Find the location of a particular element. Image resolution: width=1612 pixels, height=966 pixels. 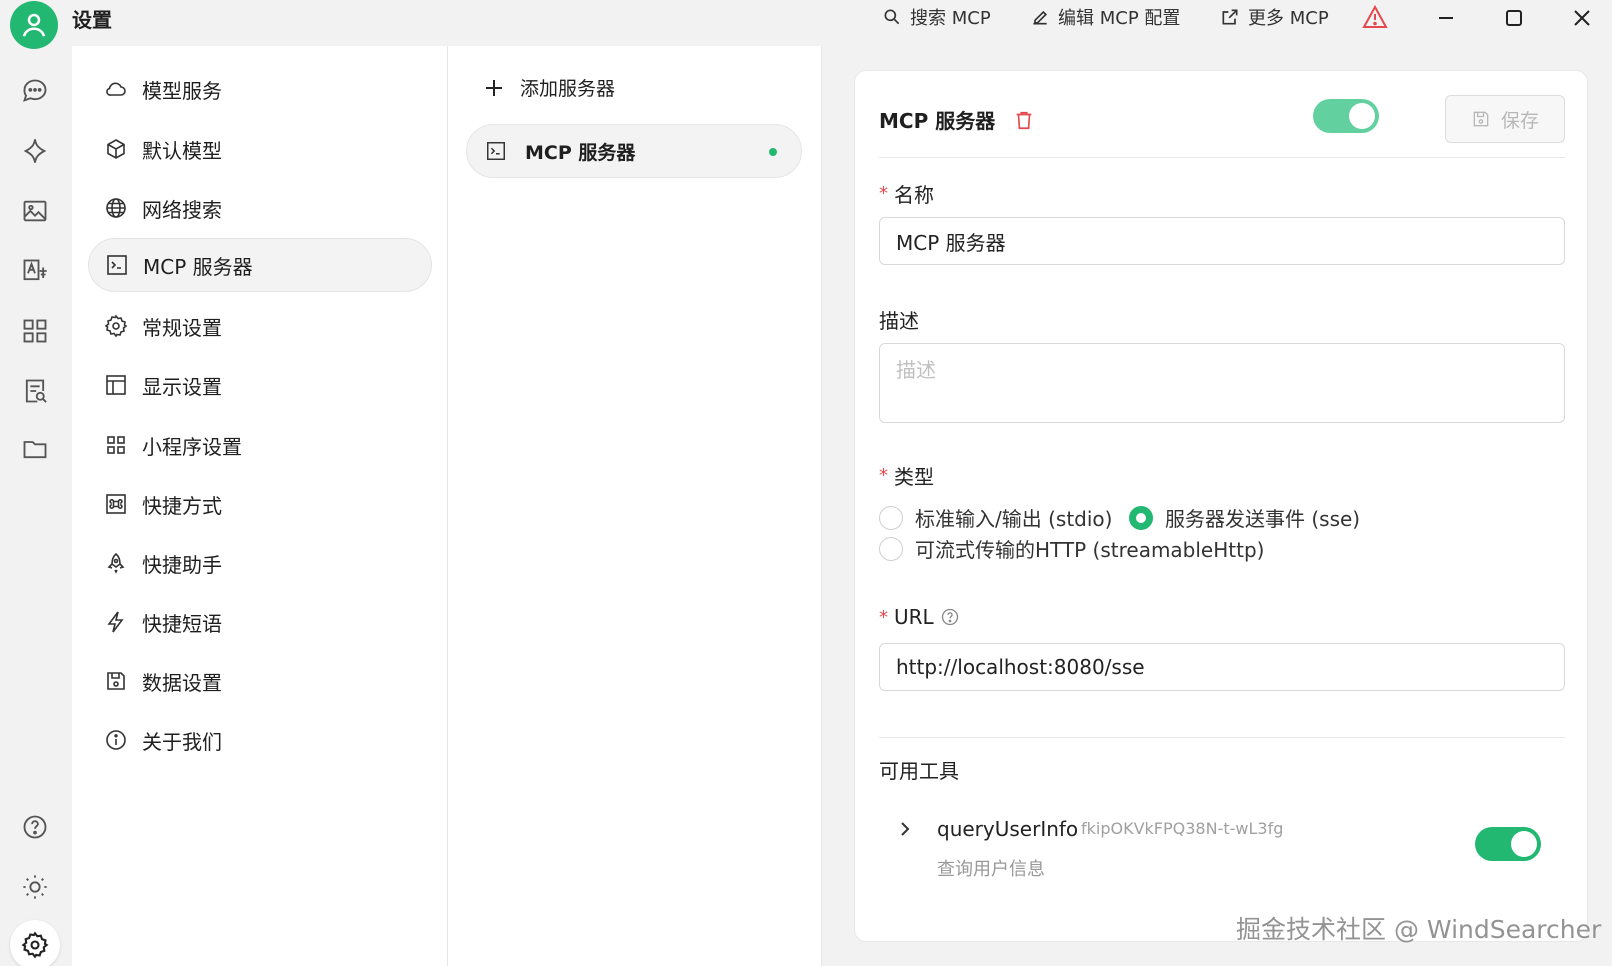

search-mcp-label: 搜索 MCP is located at coordinates (950, 18).